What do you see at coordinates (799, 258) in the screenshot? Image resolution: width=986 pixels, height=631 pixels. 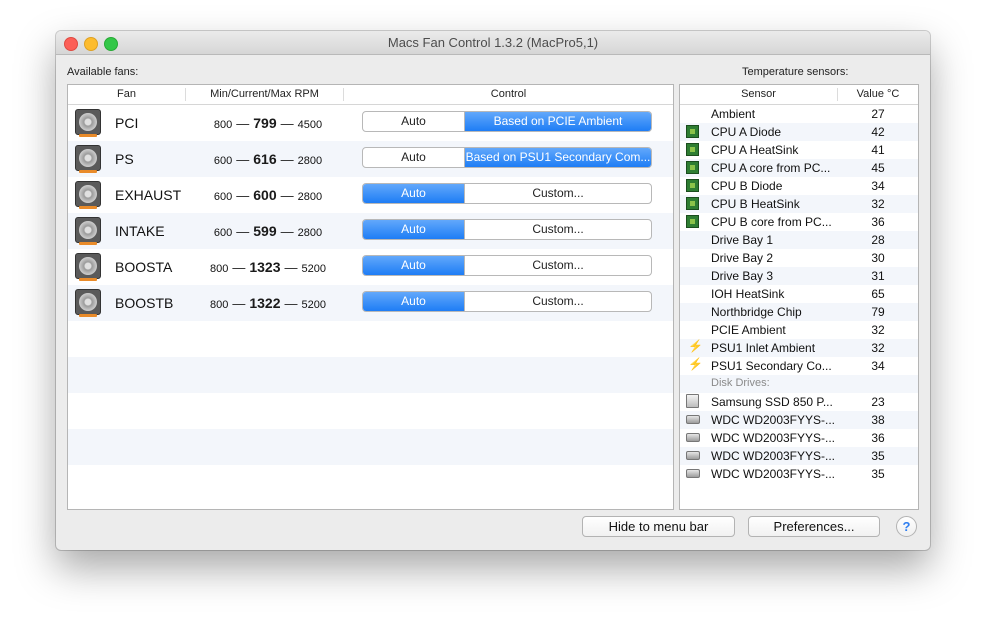 I see `sensor-row: Drive Bay 2 30` at bounding box center [799, 258].